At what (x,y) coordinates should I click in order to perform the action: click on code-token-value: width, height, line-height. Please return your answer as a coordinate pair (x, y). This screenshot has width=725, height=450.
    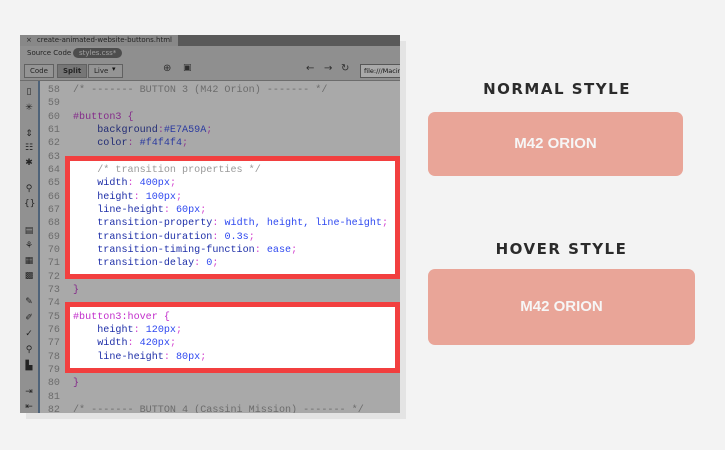
    Looking at the image, I should click on (303, 224).